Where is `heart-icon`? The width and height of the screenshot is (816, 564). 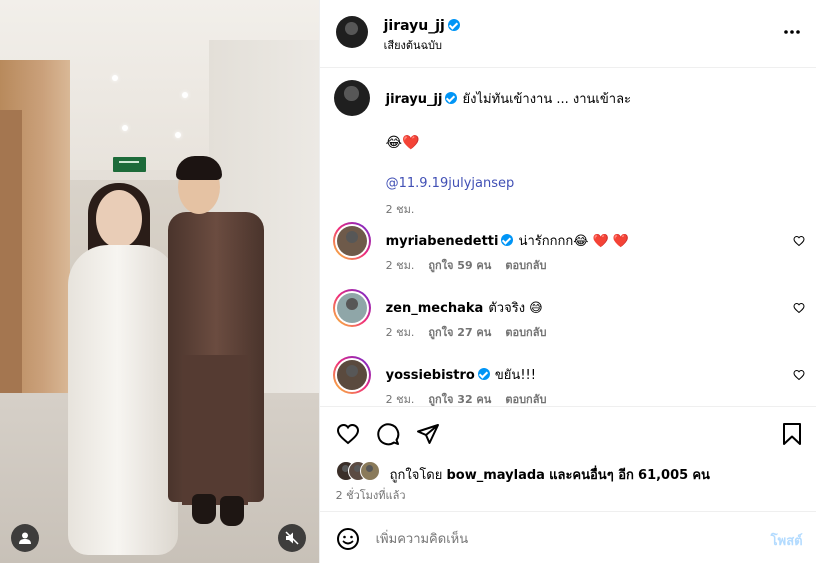 heart-icon is located at coordinates (348, 434).